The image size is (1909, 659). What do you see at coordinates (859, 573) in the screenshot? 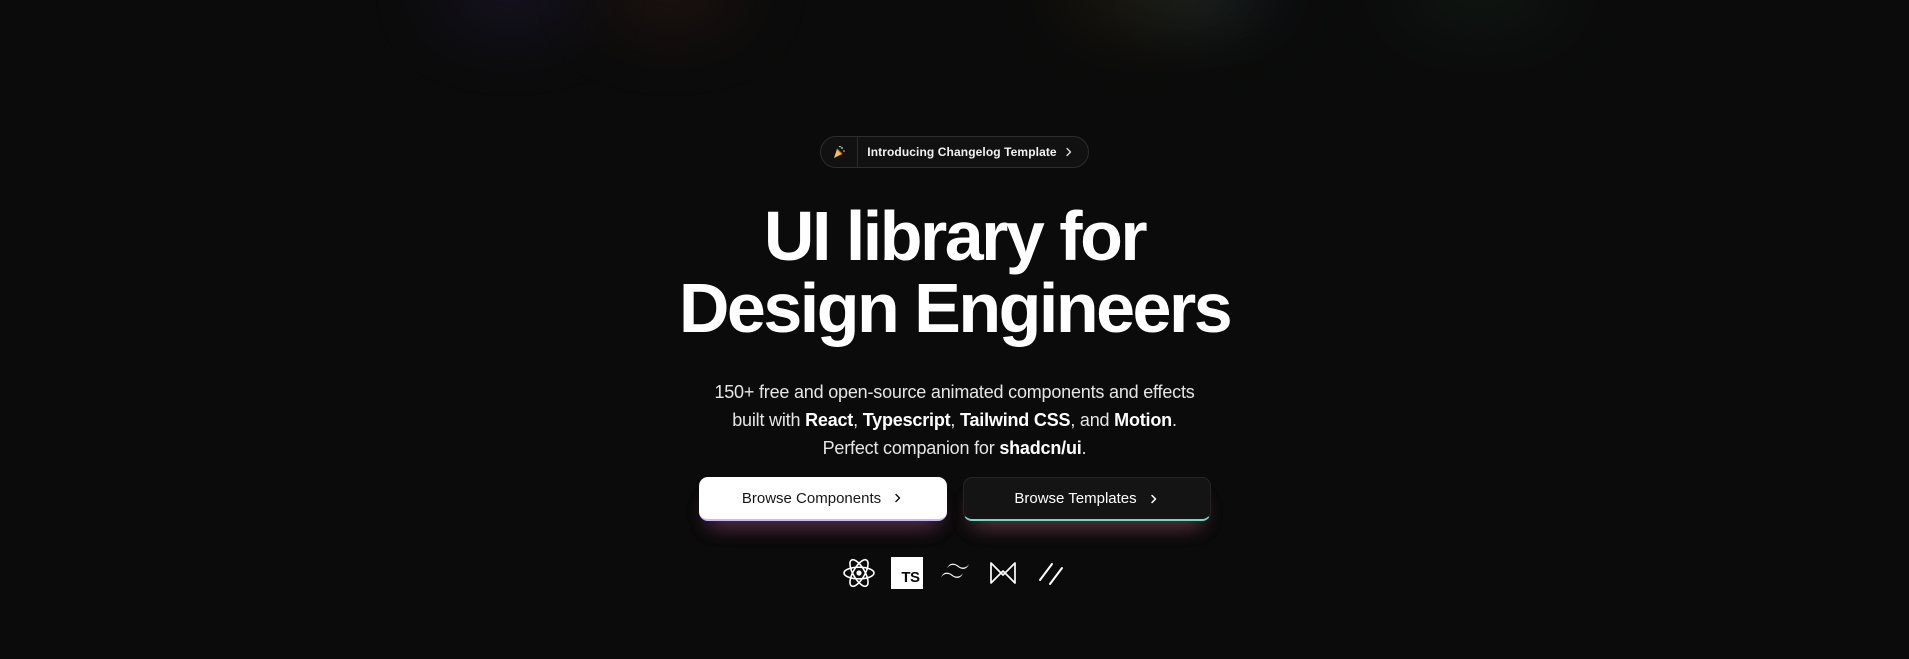
I see `react-logo-icon` at bounding box center [859, 573].